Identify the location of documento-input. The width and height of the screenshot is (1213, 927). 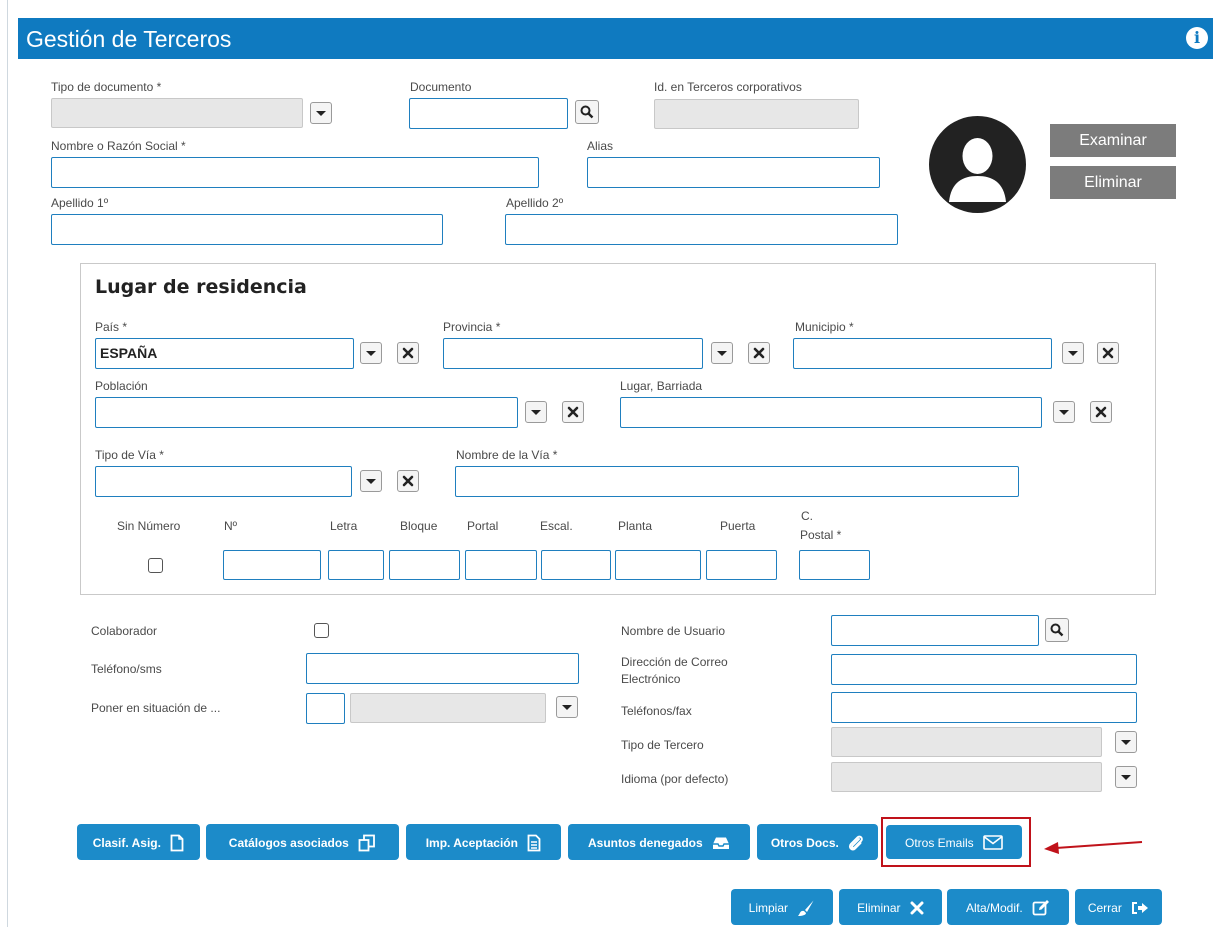
(488, 113).